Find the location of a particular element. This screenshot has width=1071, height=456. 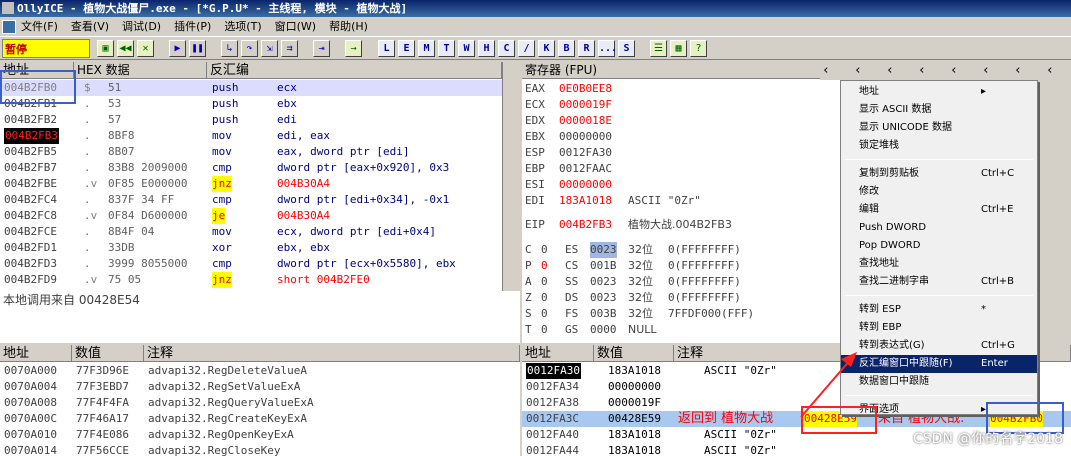

context-menu-item: 数据窗口中跟随 is located at coordinates (939, 382).